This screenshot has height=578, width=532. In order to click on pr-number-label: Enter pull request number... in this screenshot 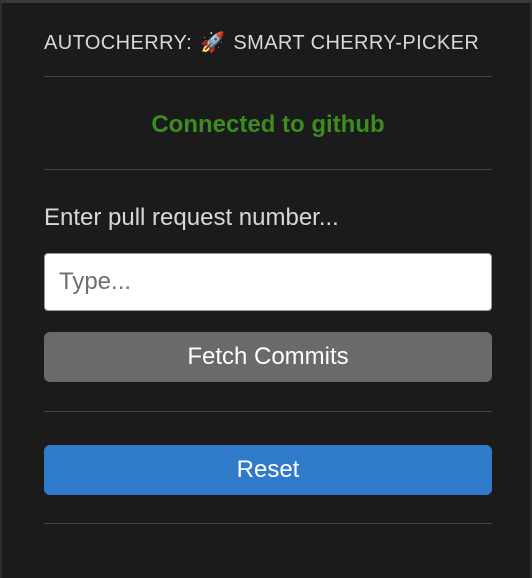, I will do `click(191, 217)`.